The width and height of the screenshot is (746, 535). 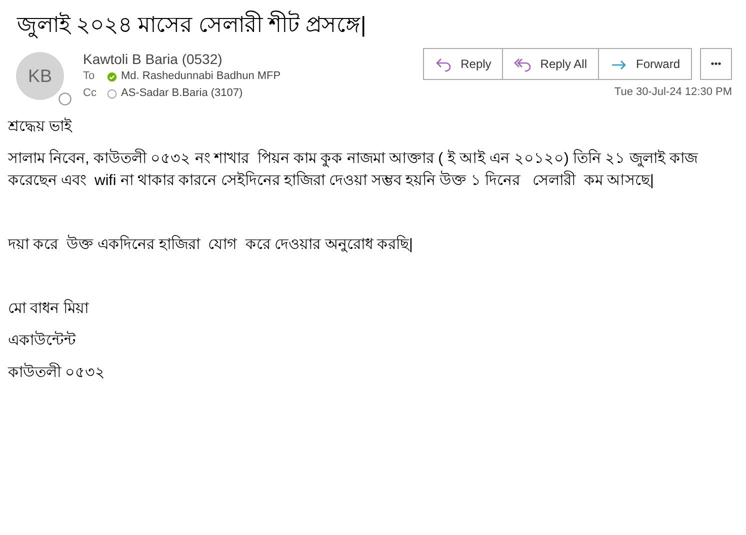 What do you see at coordinates (49, 308) in the screenshot?
I see `body-line: মো বাধন মিয়া` at bounding box center [49, 308].